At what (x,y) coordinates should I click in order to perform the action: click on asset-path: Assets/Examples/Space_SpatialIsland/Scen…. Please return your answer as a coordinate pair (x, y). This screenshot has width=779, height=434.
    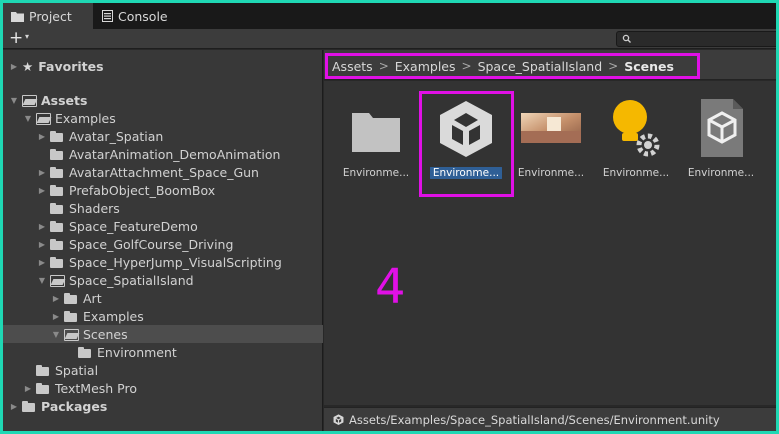
    Looking at the image, I should click on (534, 419).